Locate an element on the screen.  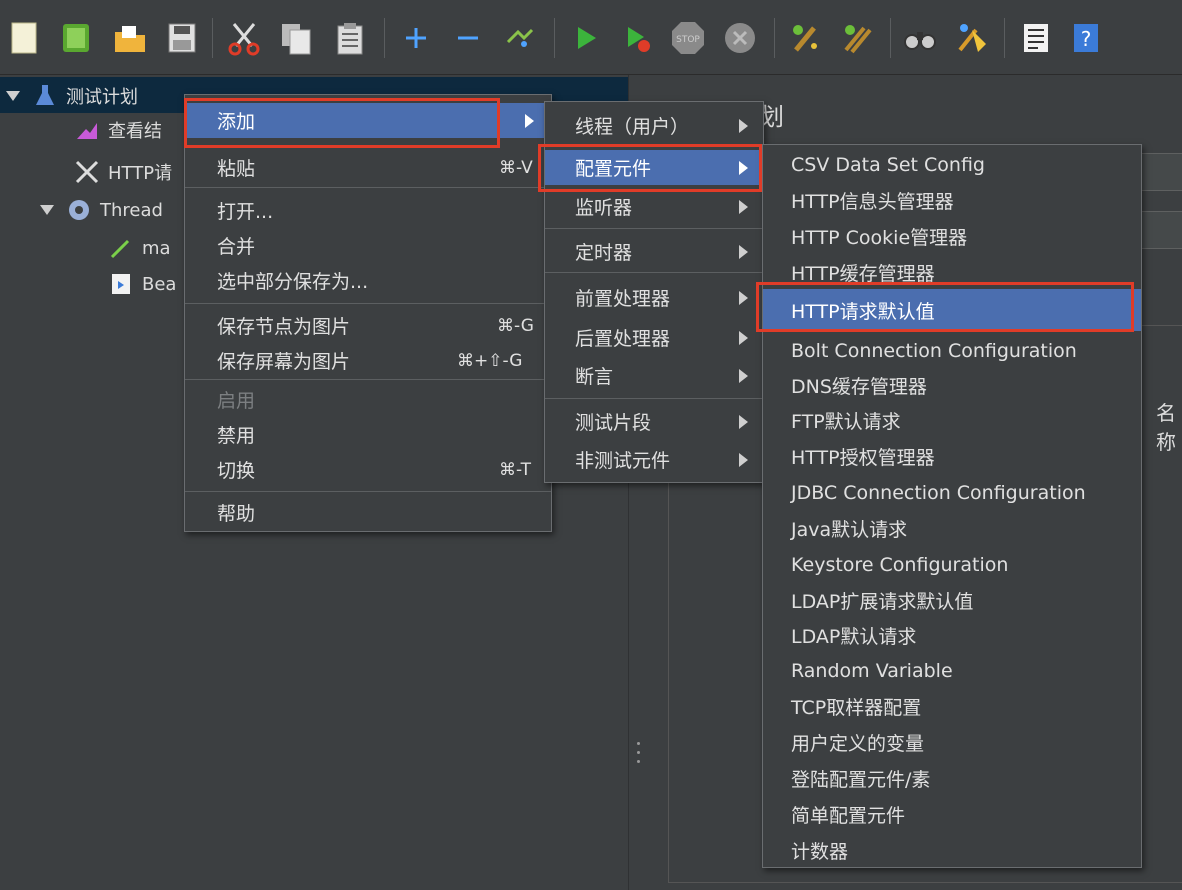
menu-item-label: CSV Data Set Config is located at coordinates (888, 164).